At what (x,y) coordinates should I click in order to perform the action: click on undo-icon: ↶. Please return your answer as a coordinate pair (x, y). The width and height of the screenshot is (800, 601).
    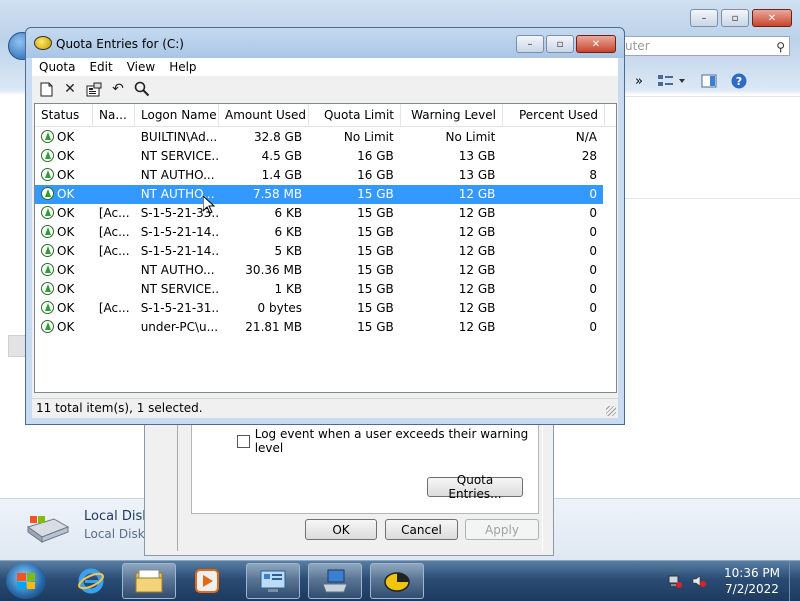
    Looking at the image, I should click on (118, 89).